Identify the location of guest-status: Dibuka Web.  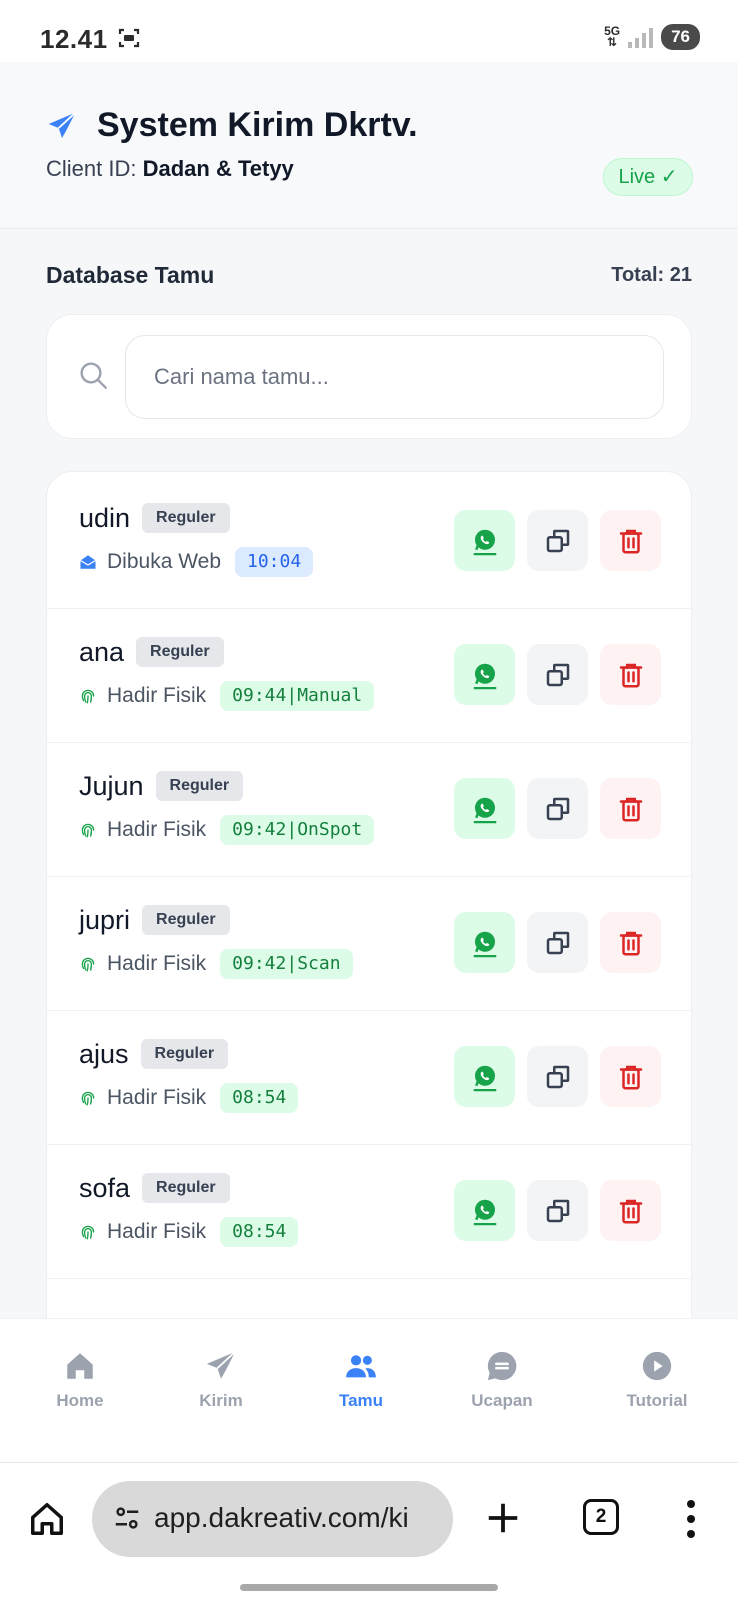
(150, 562).